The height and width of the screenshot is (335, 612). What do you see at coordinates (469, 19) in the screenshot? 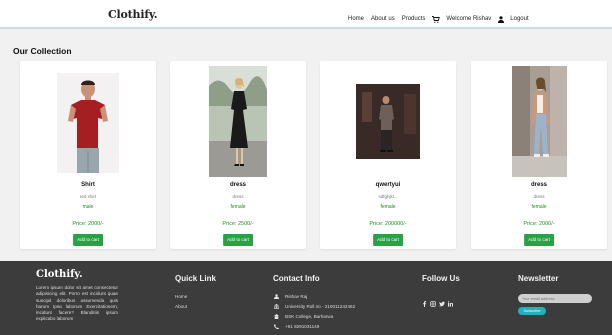
I see `welcome-text: Welcome Rishav` at bounding box center [469, 19].